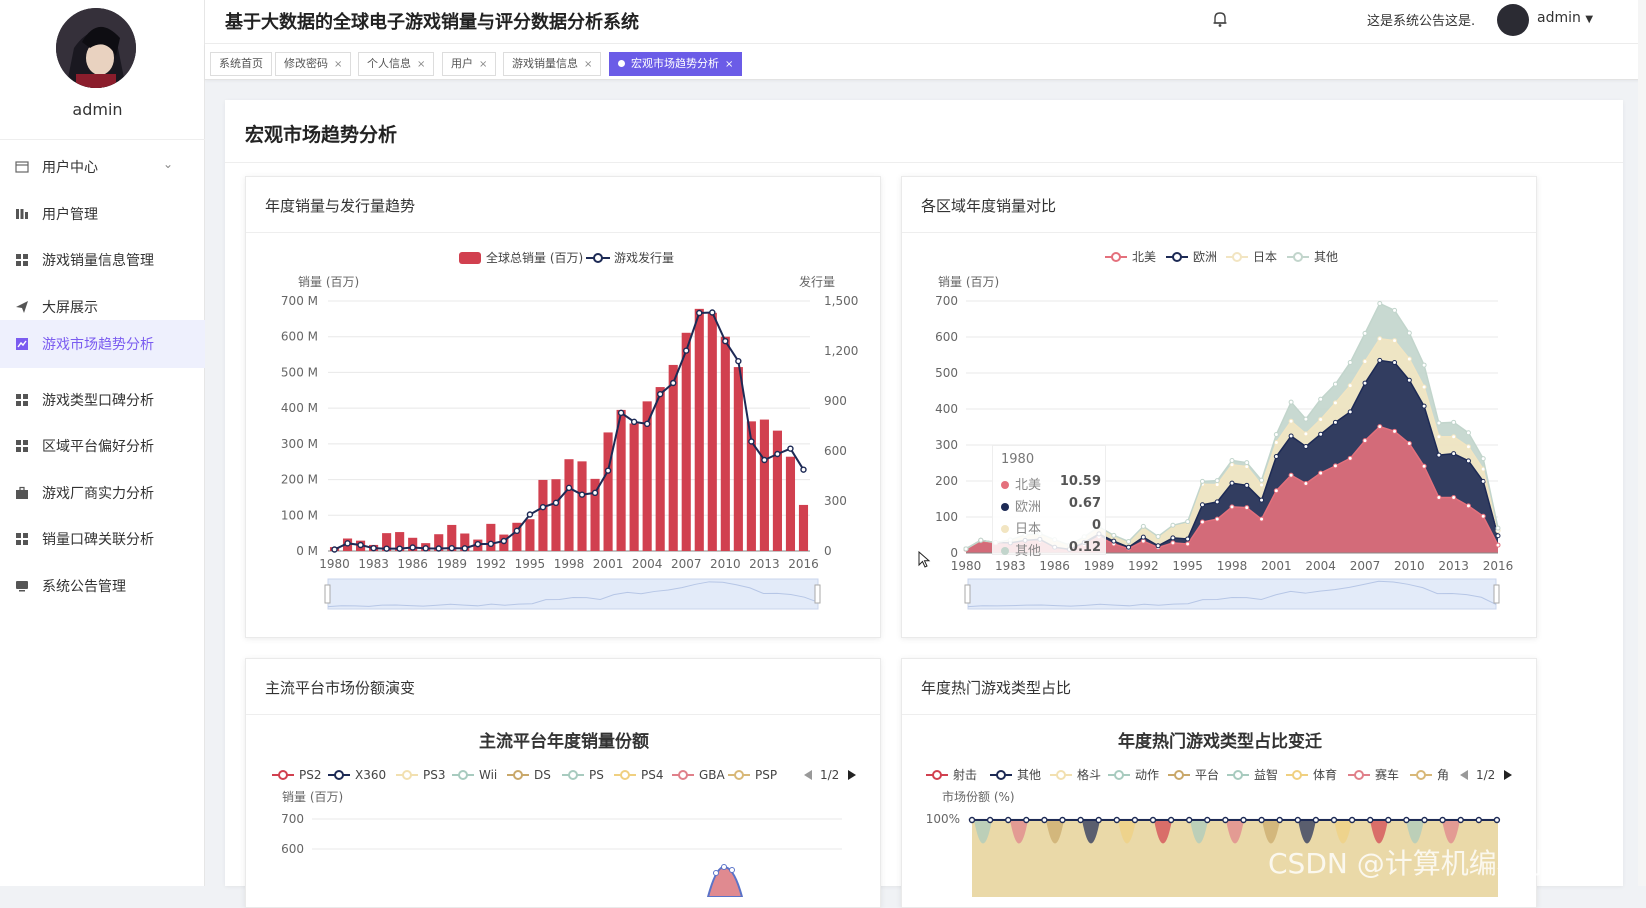  Describe the element at coordinates (542, 775) in the screenshot. I see `legend-label: DS` at that location.